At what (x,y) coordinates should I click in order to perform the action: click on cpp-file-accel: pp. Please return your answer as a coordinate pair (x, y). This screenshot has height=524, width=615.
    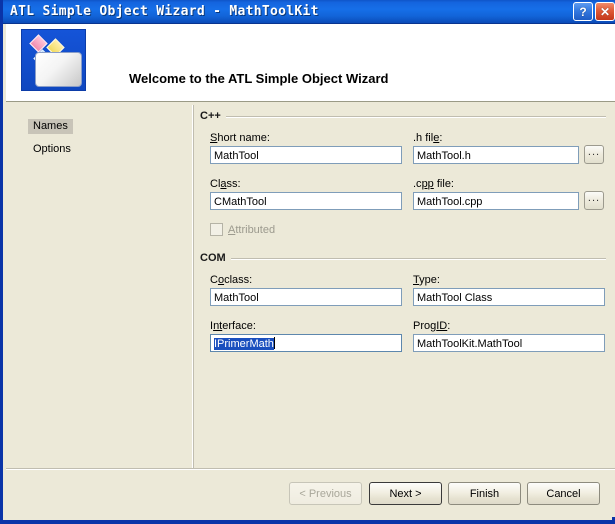
    Looking at the image, I should click on (427, 184).